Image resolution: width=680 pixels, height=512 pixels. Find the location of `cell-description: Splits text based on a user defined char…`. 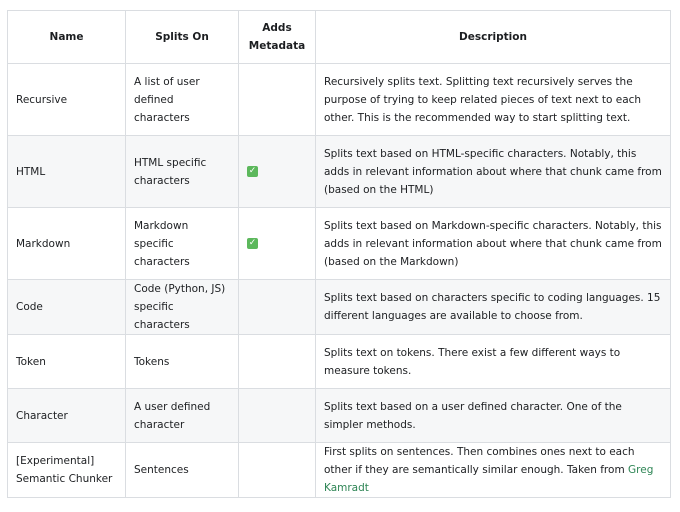

cell-description: Splits text based on a user defined char… is located at coordinates (493, 415).